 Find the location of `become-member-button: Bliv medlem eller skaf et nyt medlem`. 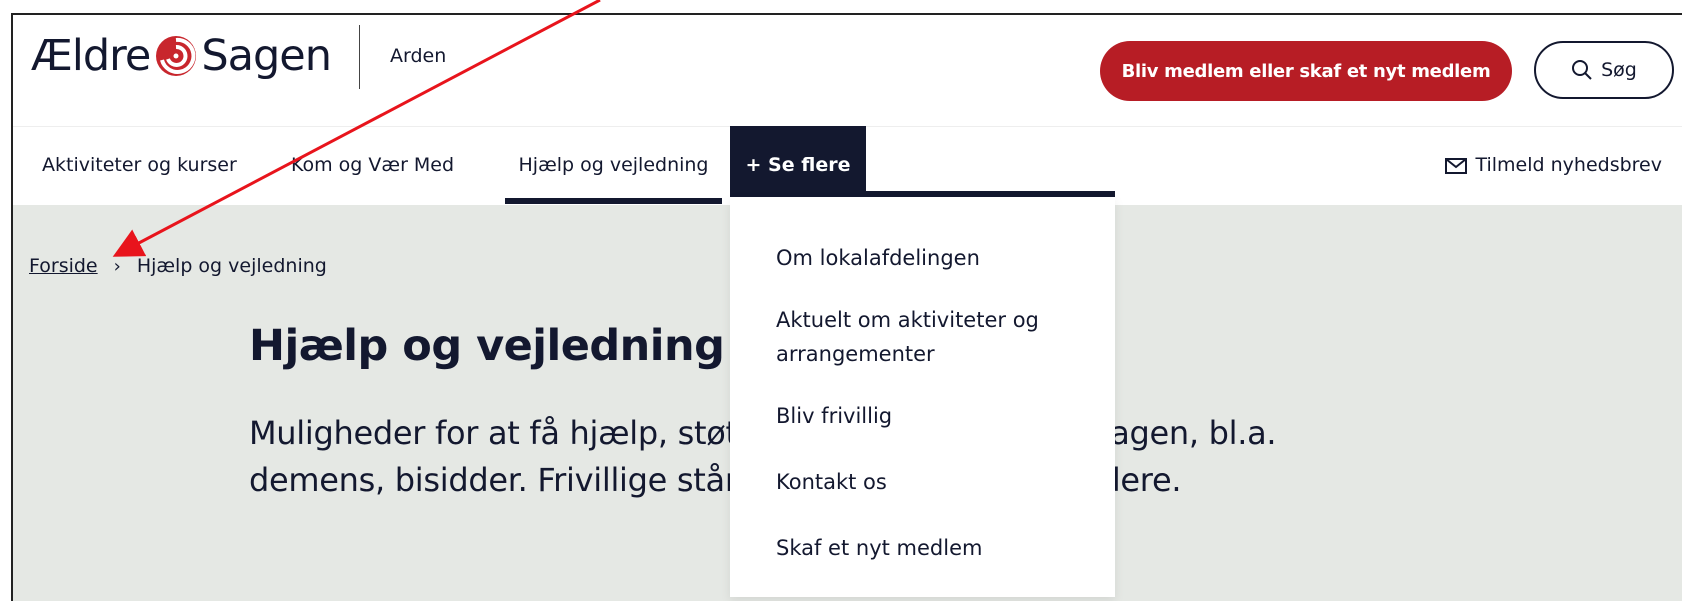

become-member-button: Bliv medlem eller skaf et nyt medlem is located at coordinates (1306, 71).